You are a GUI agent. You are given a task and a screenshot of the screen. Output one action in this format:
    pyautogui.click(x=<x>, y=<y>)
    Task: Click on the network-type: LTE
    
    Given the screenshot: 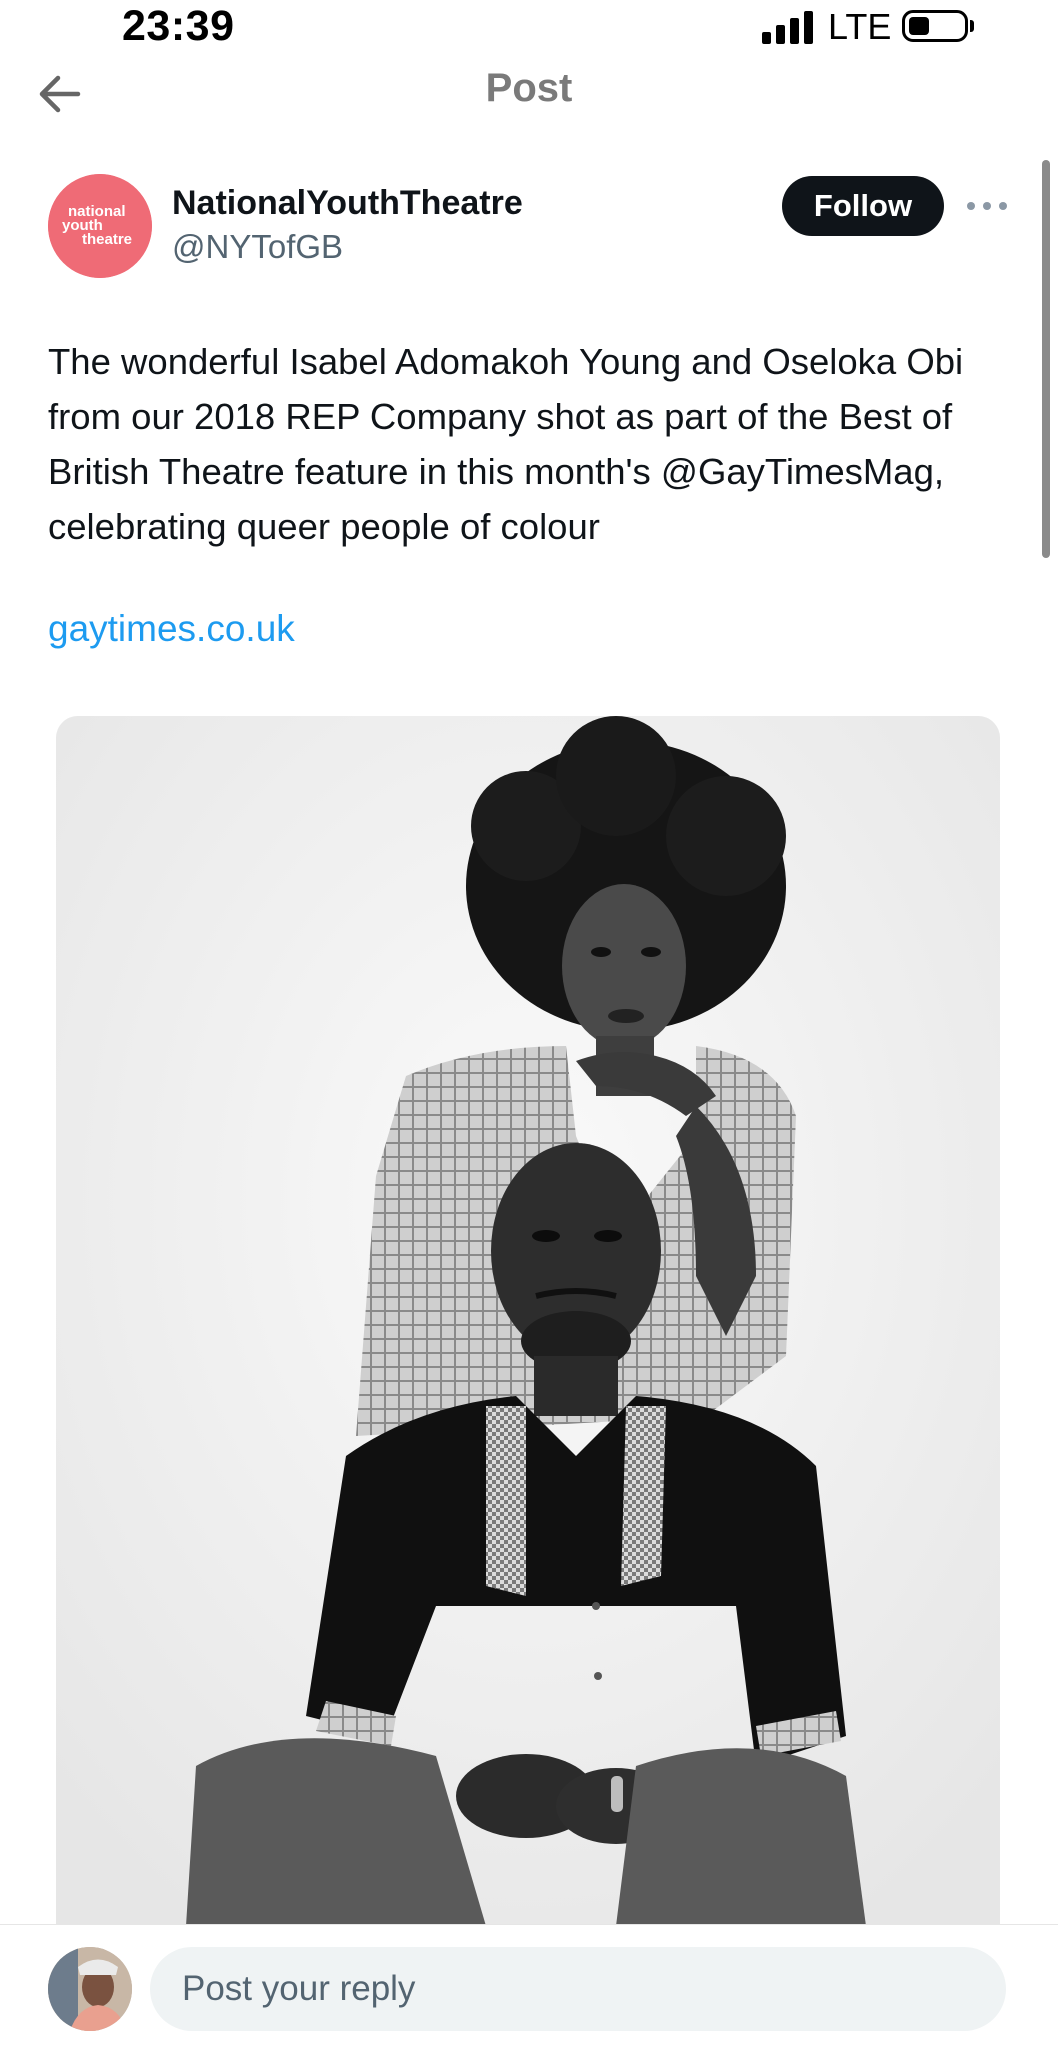 What is the action you would take?
    pyautogui.click(x=860, y=26)
    